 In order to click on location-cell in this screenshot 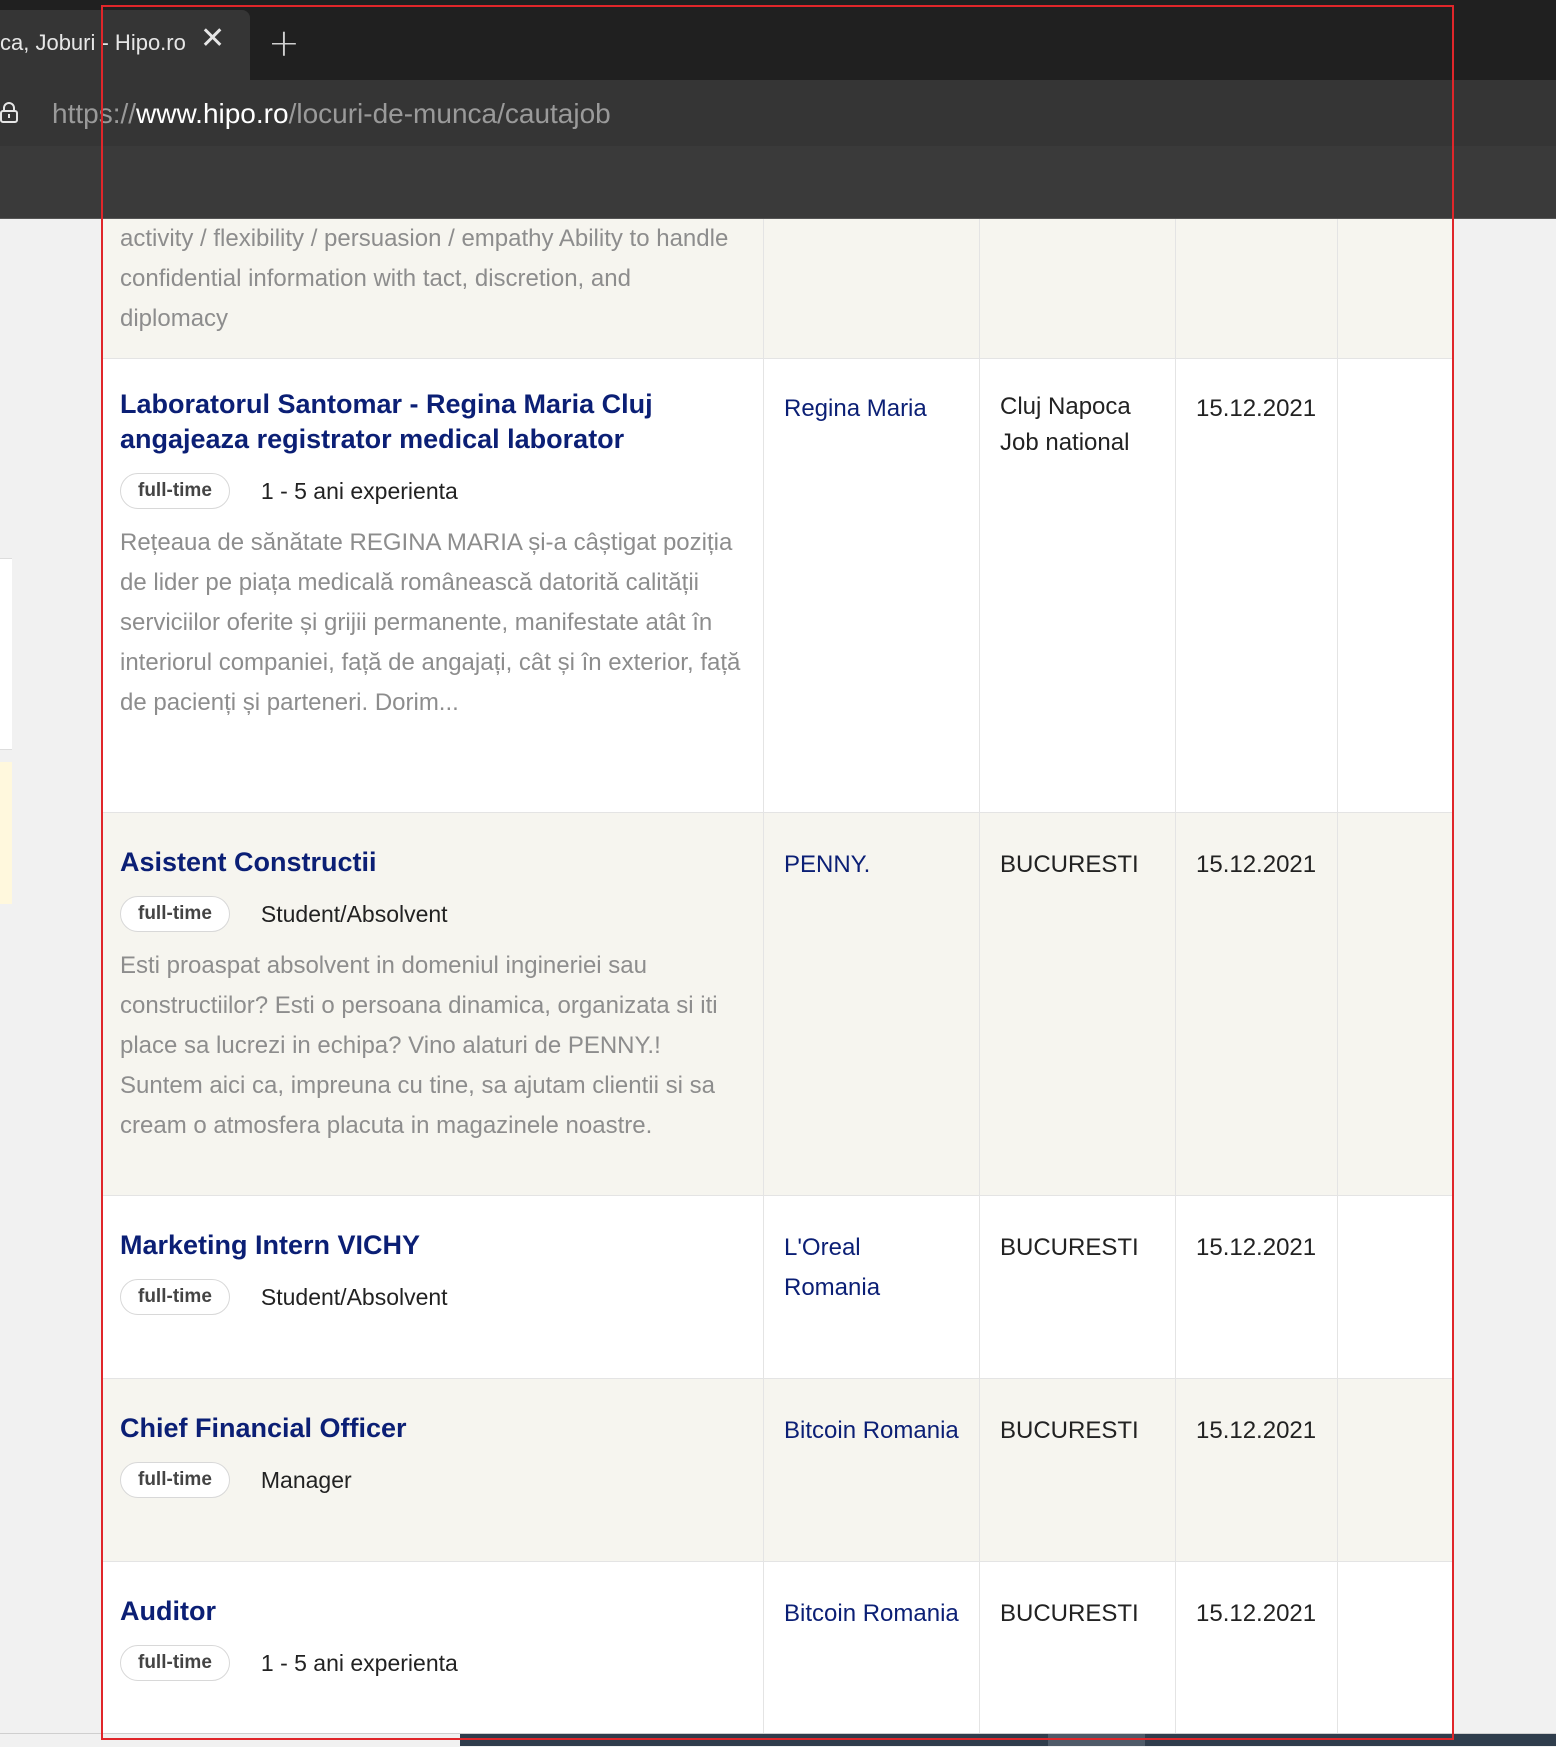, I will do `click(1078, 288)`.